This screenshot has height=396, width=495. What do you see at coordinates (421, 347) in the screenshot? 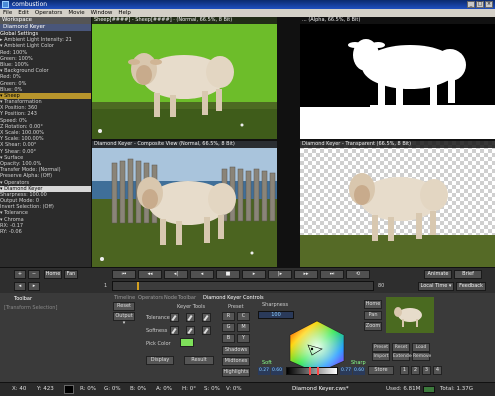
I see `preset-load-button: Load` at bounding box center [421, 347].